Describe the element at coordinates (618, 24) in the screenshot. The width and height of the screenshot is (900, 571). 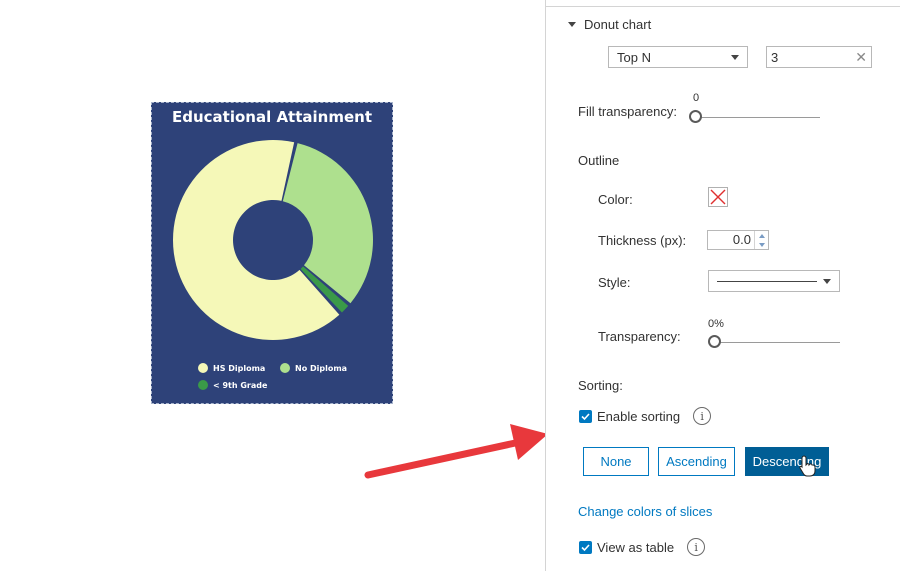
I see `section-title: Donut chart` at that location.